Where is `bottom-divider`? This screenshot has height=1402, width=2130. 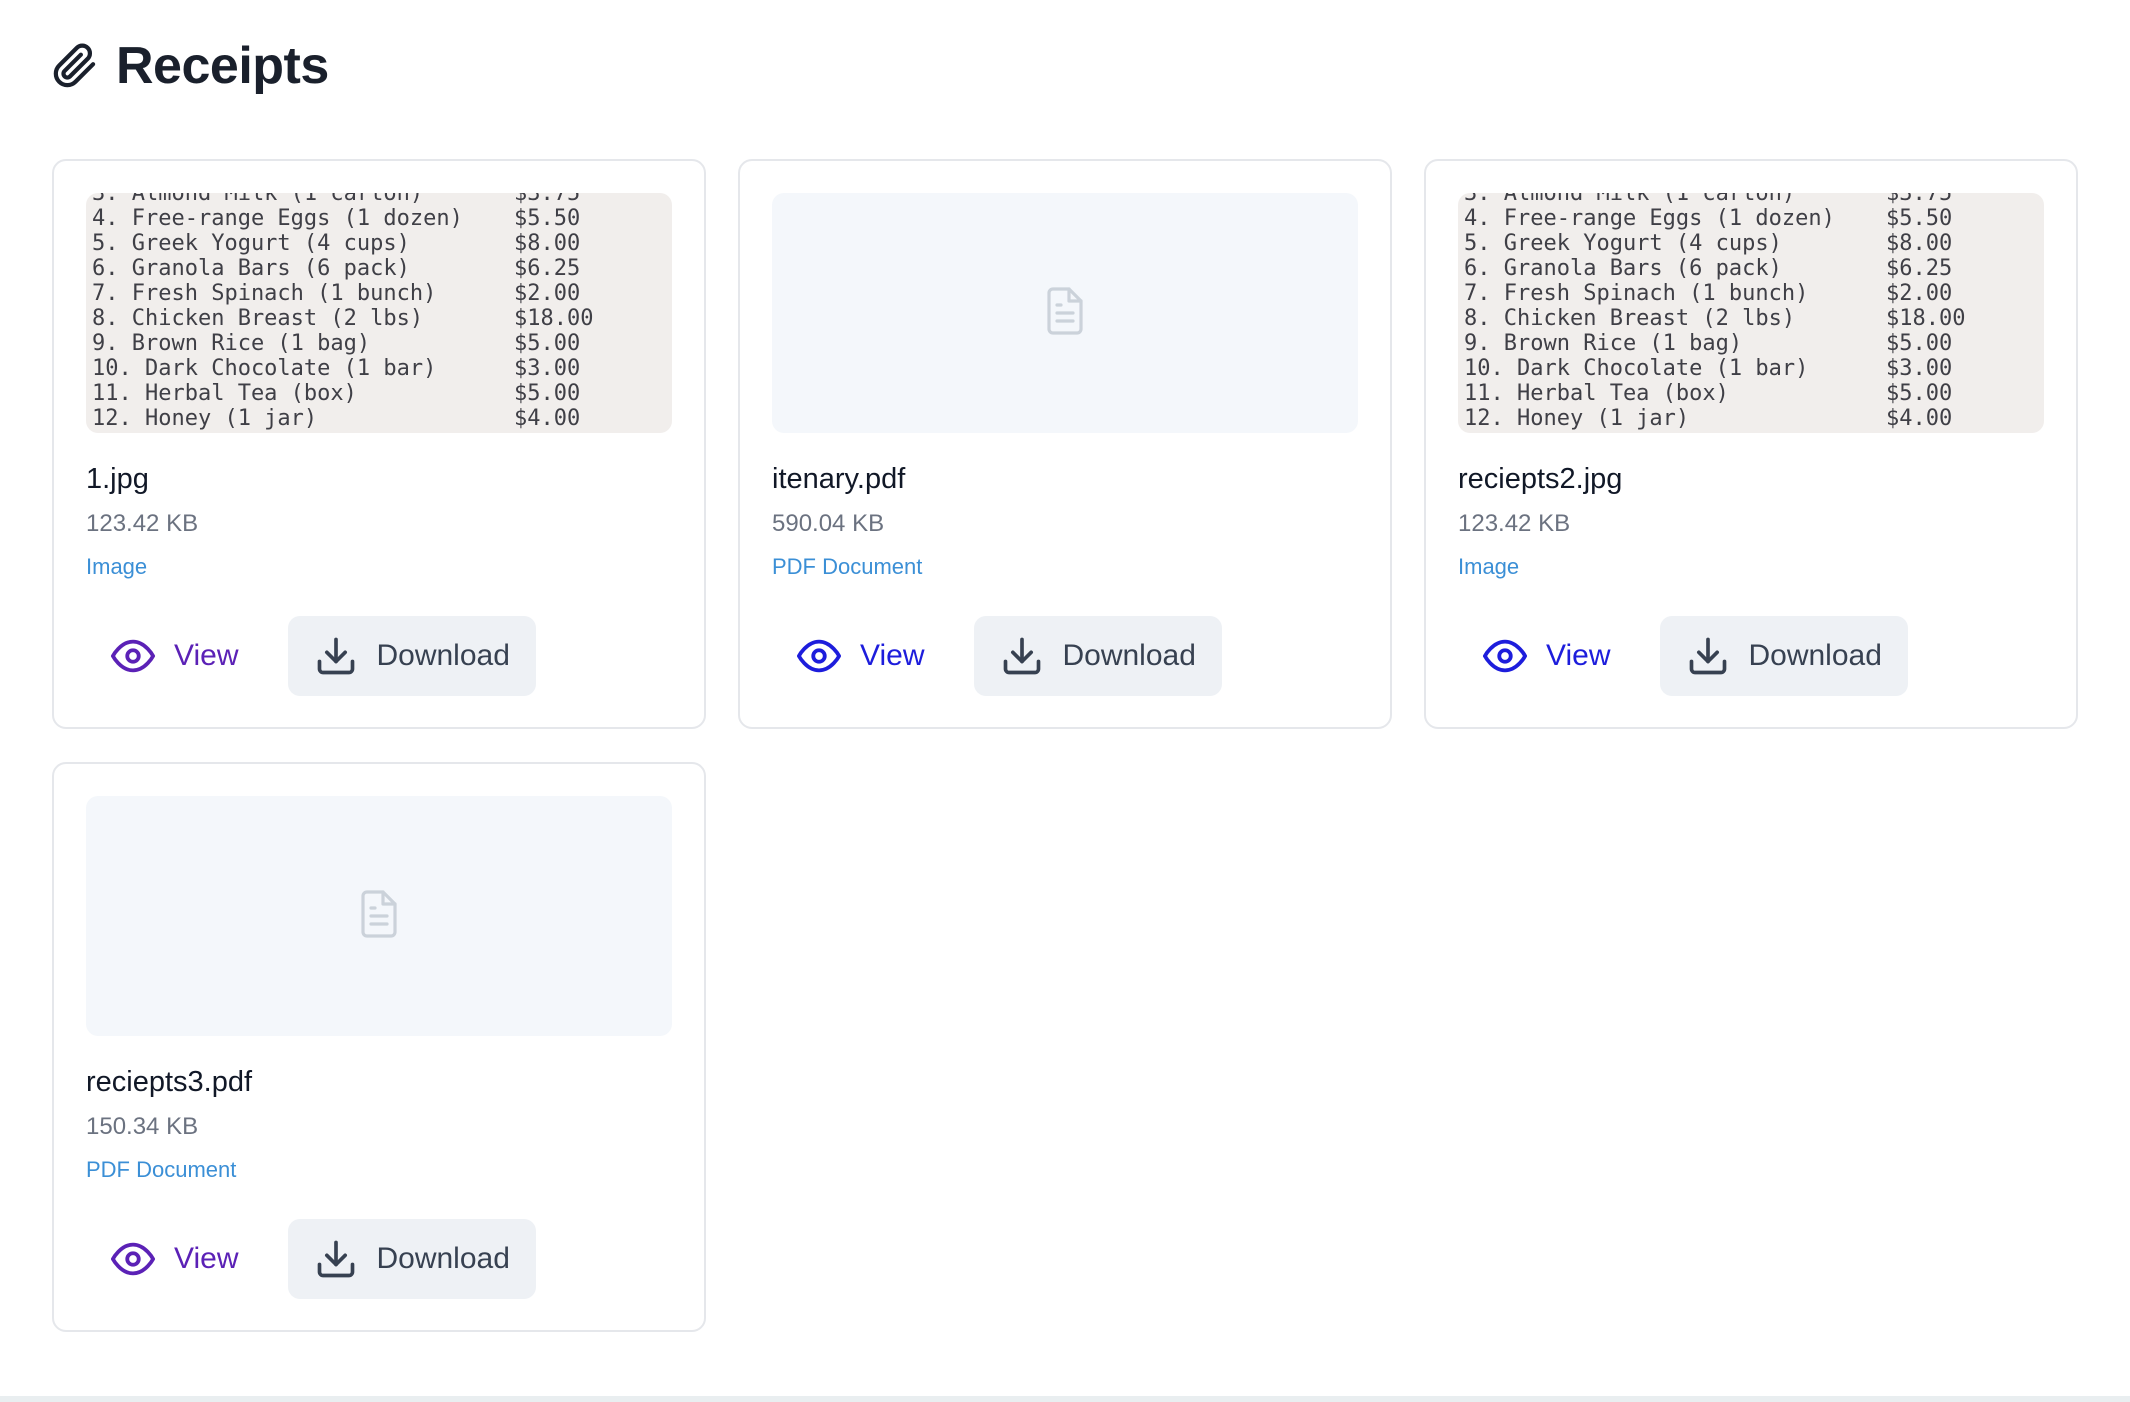 bottom-divider is located at coordinates (1065, 1399).